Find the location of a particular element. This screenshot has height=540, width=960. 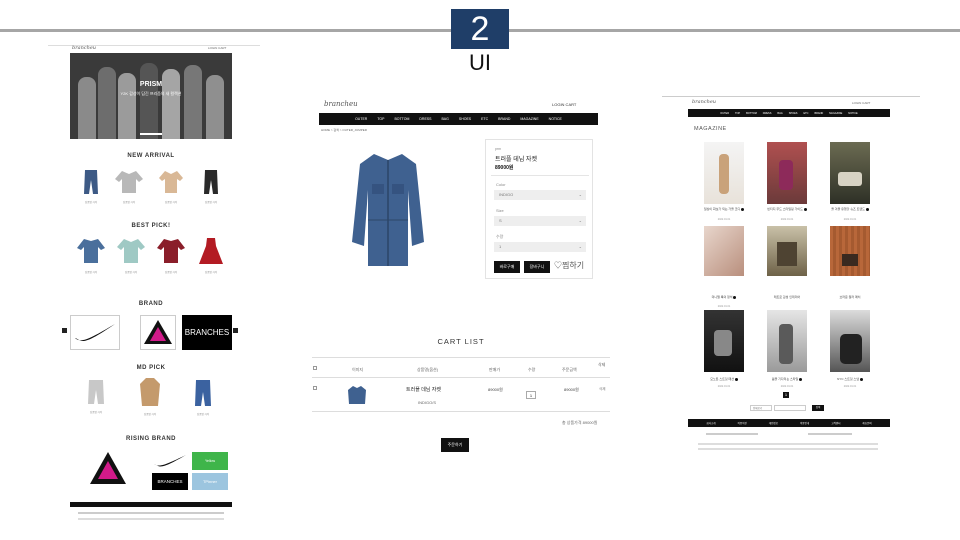

magazine-caption: 레트로 감성 인테리어 is located at coordinates (787, 297).